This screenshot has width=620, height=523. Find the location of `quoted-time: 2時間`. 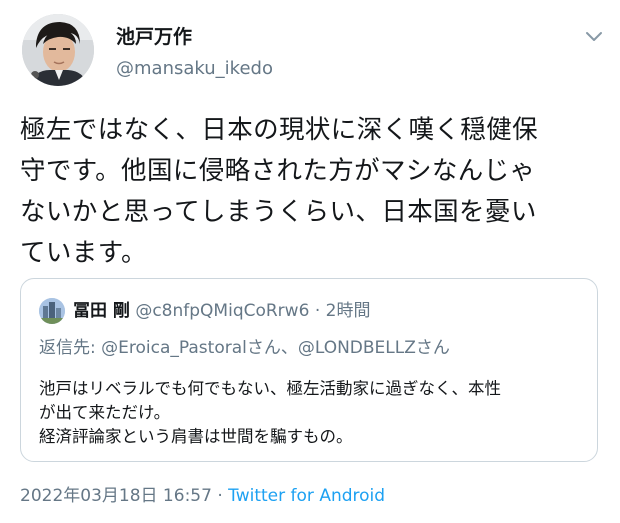

quoted-time: 2時間 is located at coordinates (348, 311).